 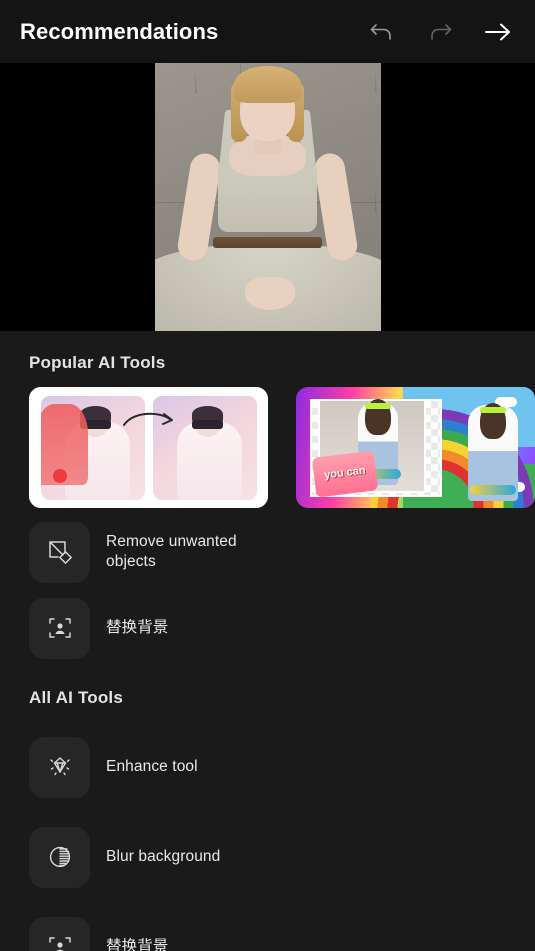 I want to click on remove-object-icon, so click(x=59, y=552).